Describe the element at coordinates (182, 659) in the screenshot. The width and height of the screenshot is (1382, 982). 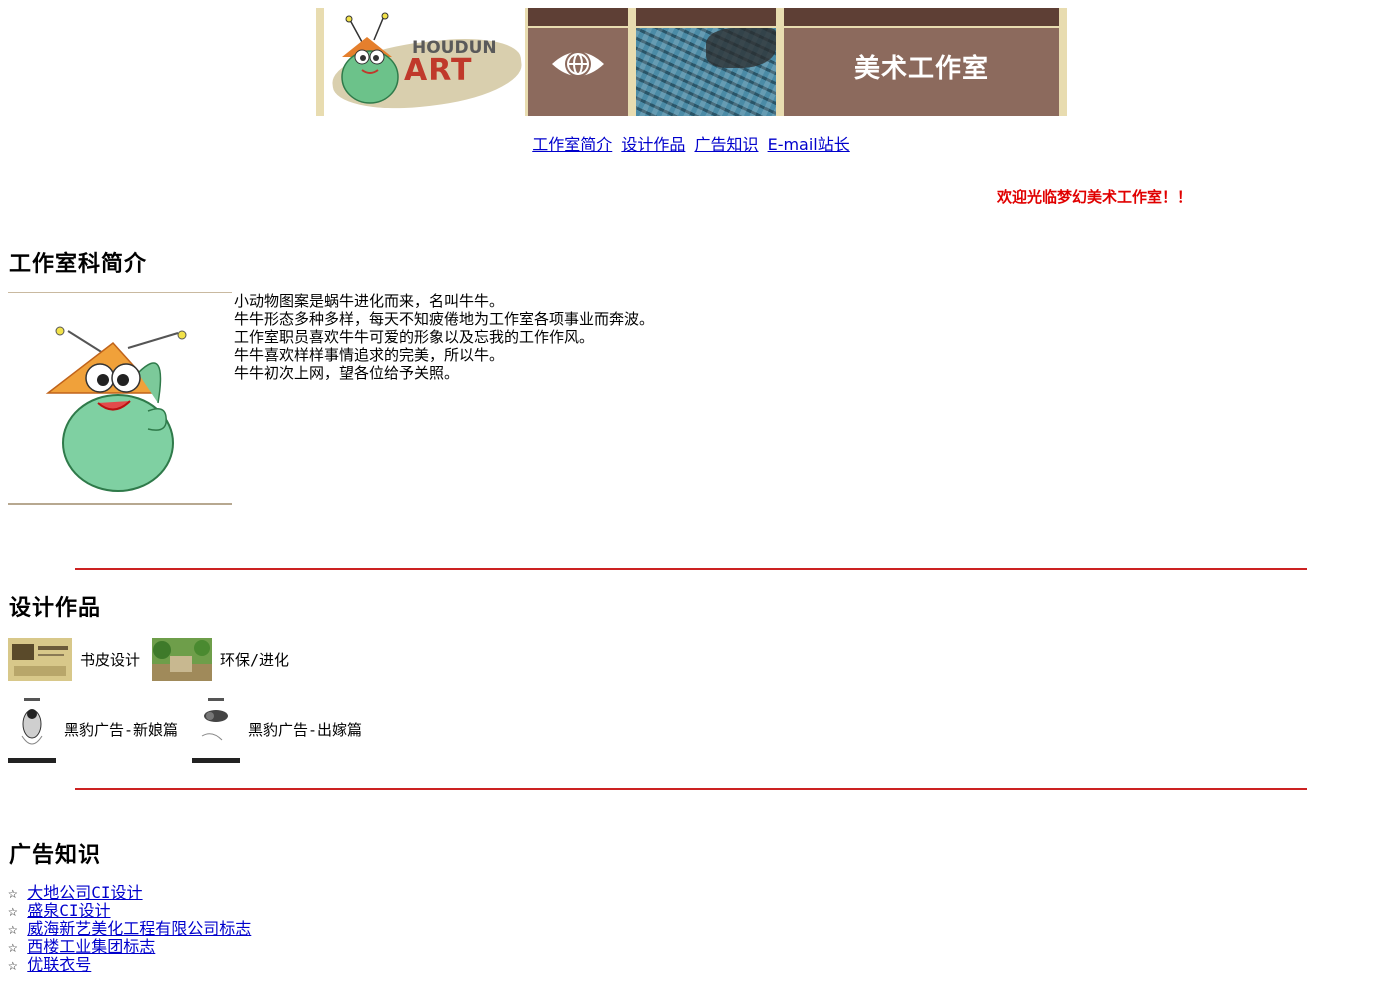
I see `environment-thumbnail` at that location.